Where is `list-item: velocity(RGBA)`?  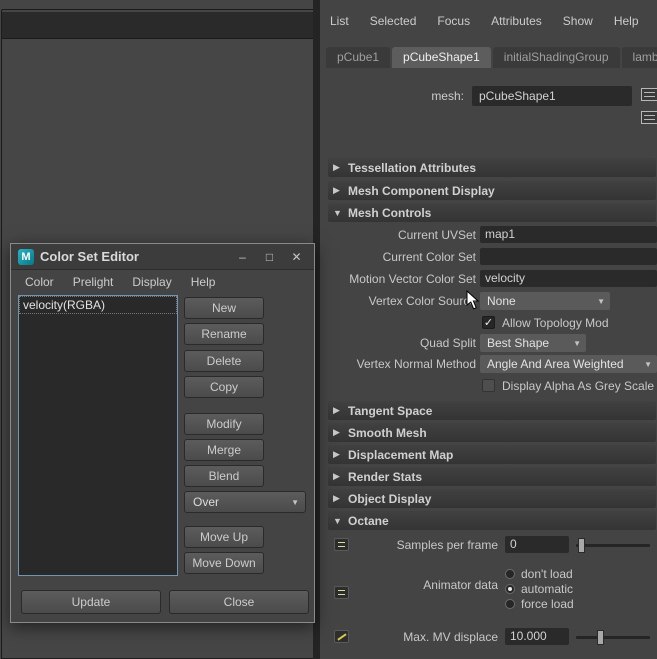 list-item: velocity(RGBA) is located at coordinates (98, 305).